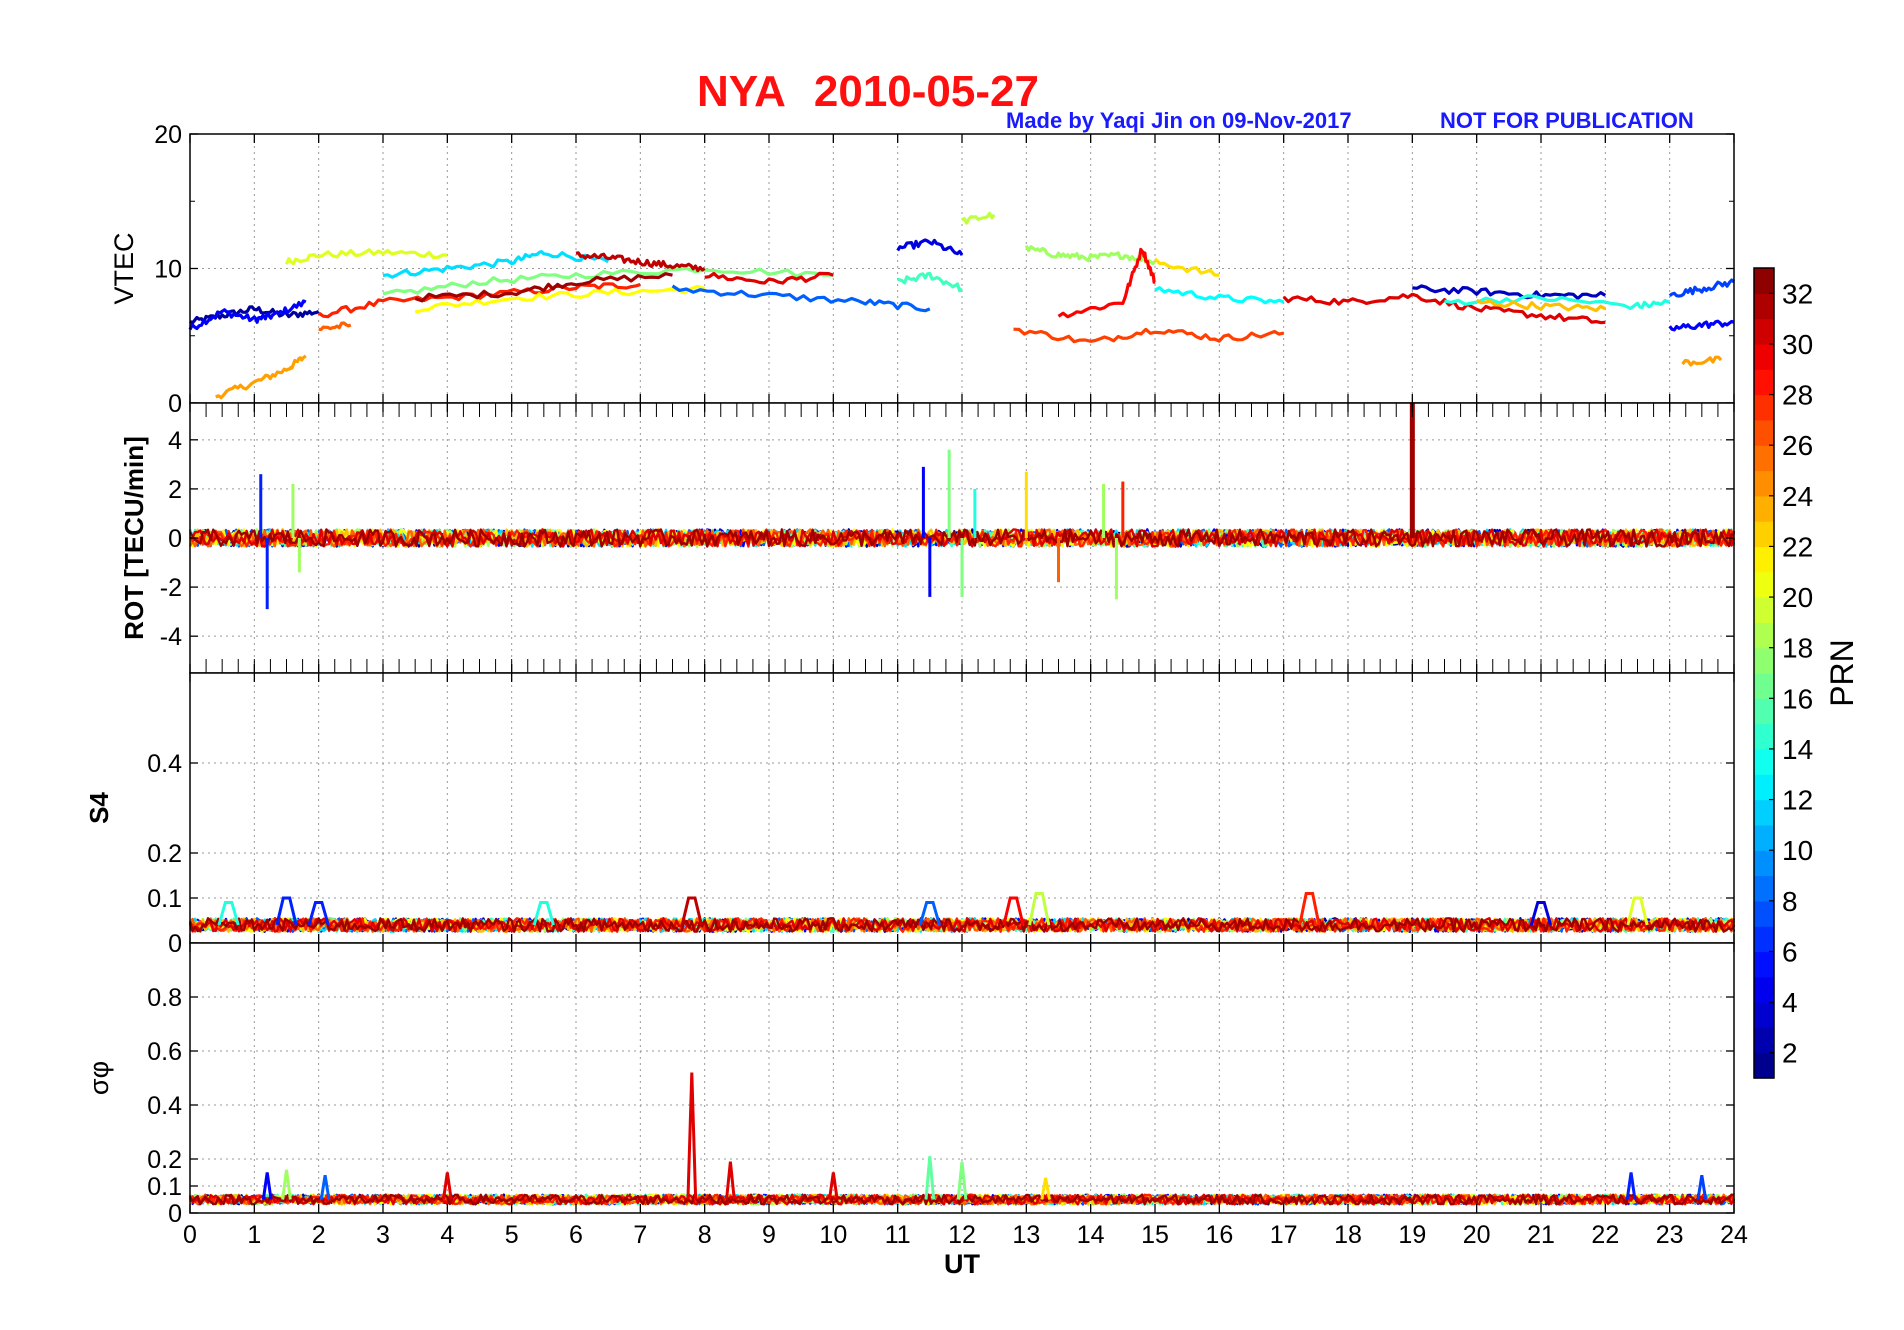 Image resolution: width=1904 pixels, height=1330 pixels. I want to click on colorbar-blocks, so click(1764, 673).